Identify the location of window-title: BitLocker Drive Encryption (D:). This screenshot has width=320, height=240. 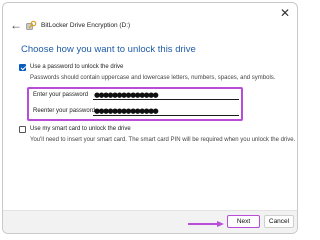
(86, 25).